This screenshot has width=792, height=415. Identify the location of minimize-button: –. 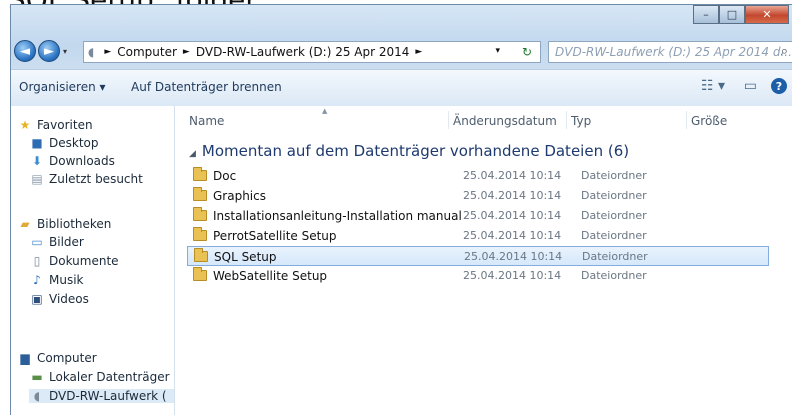
(706, 14).